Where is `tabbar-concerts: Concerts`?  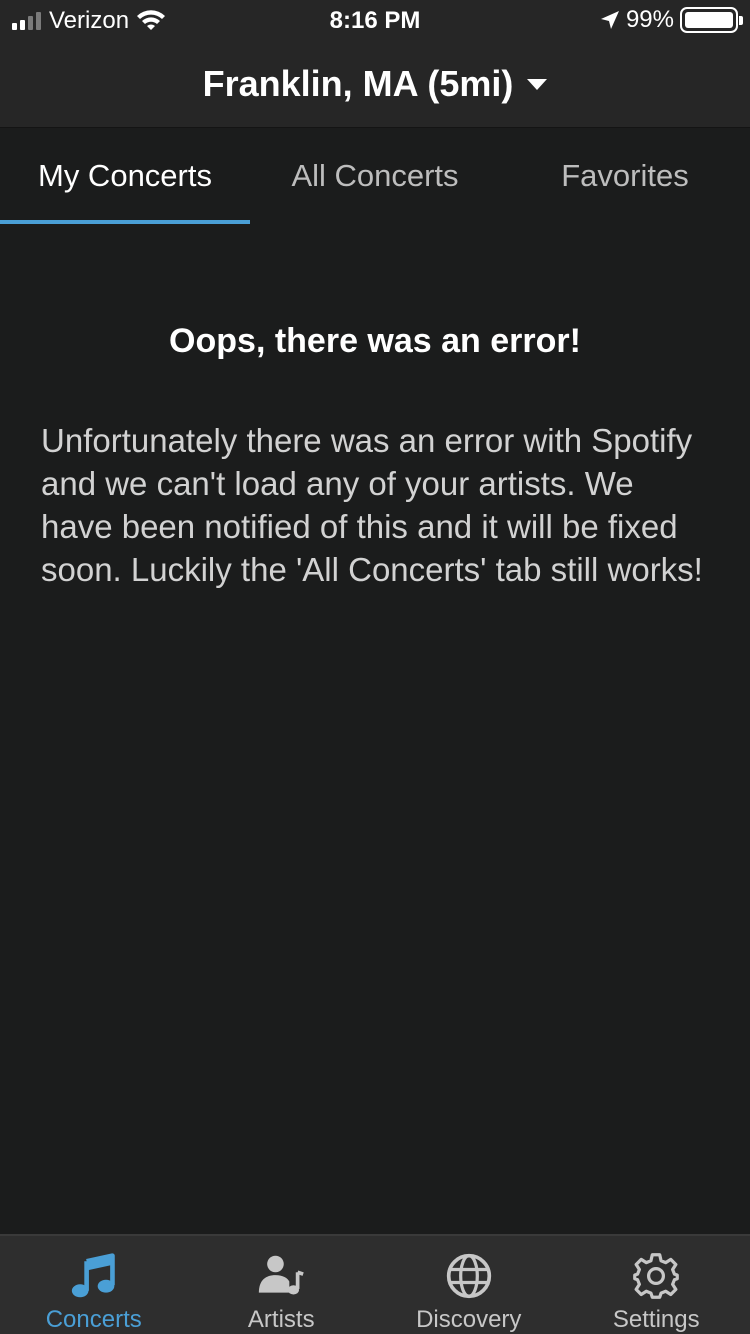
tabbar-concerts: Concerts is located at coordinates (94, 1285).